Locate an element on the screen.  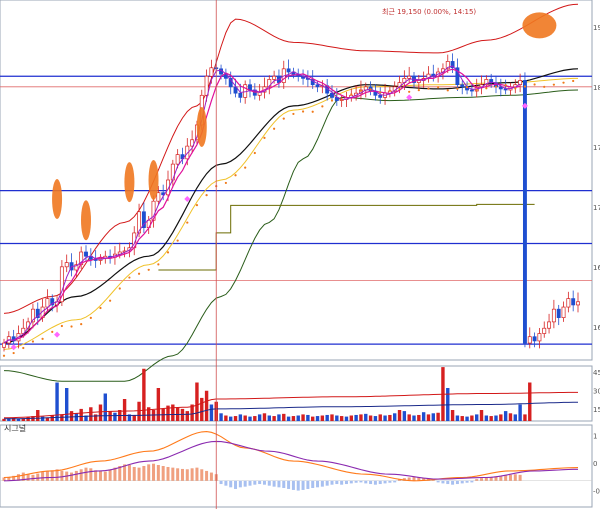
price-tick-label: 18 is located at coordinates (596, 88).